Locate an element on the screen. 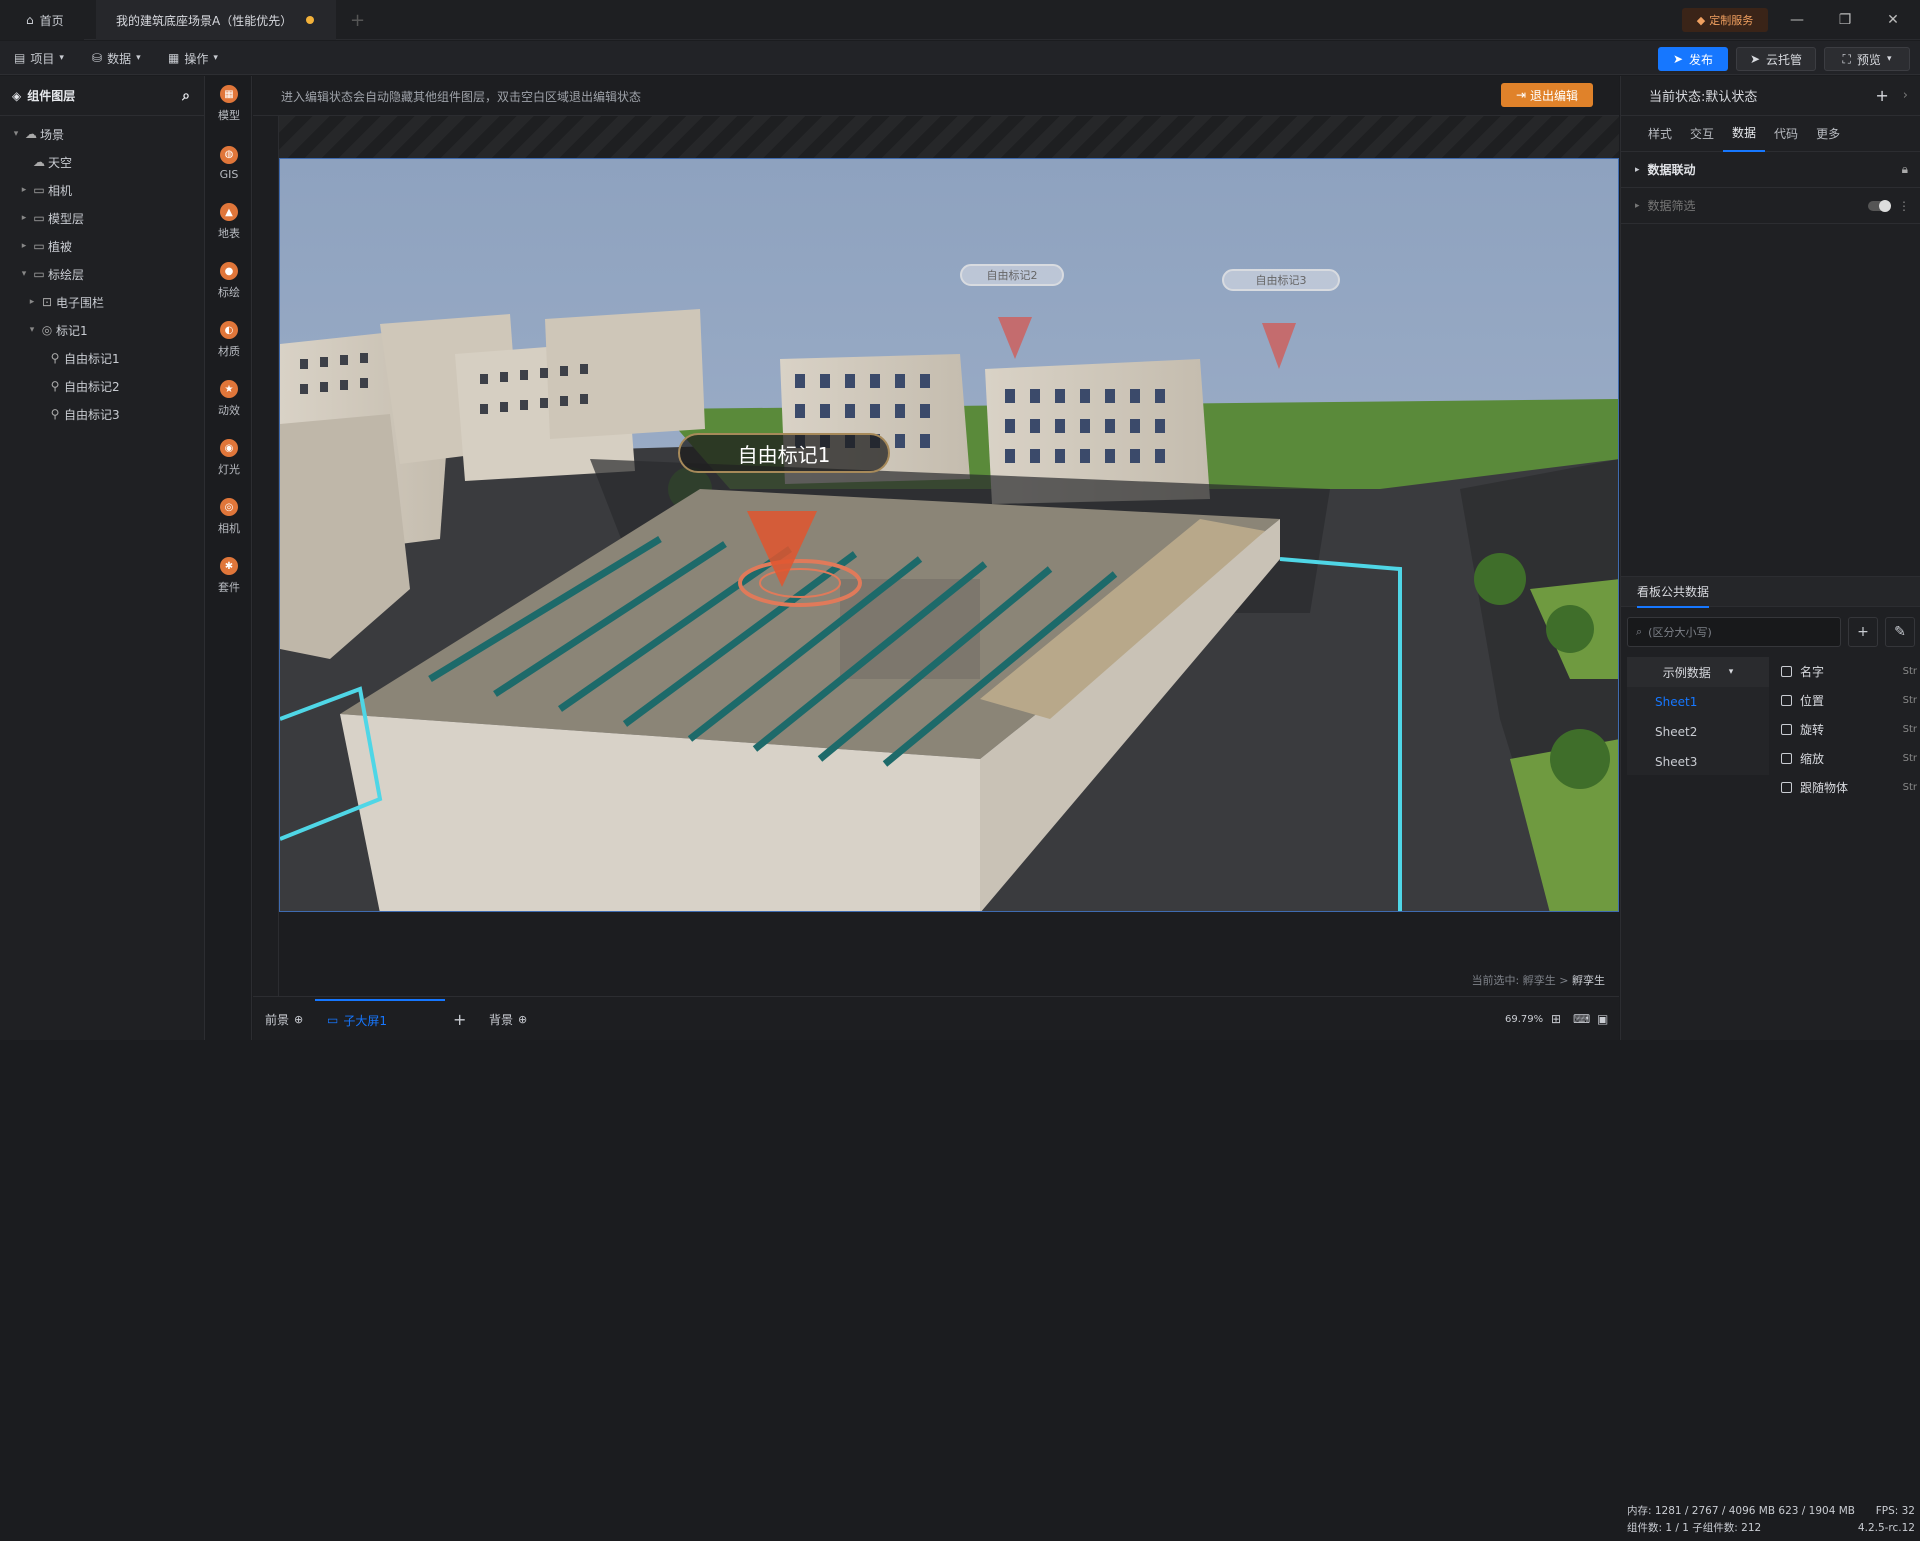 This screenshot has width=1920, height=1541. component-5-button: ◐ 材质 is located at coordinates (229, 340).